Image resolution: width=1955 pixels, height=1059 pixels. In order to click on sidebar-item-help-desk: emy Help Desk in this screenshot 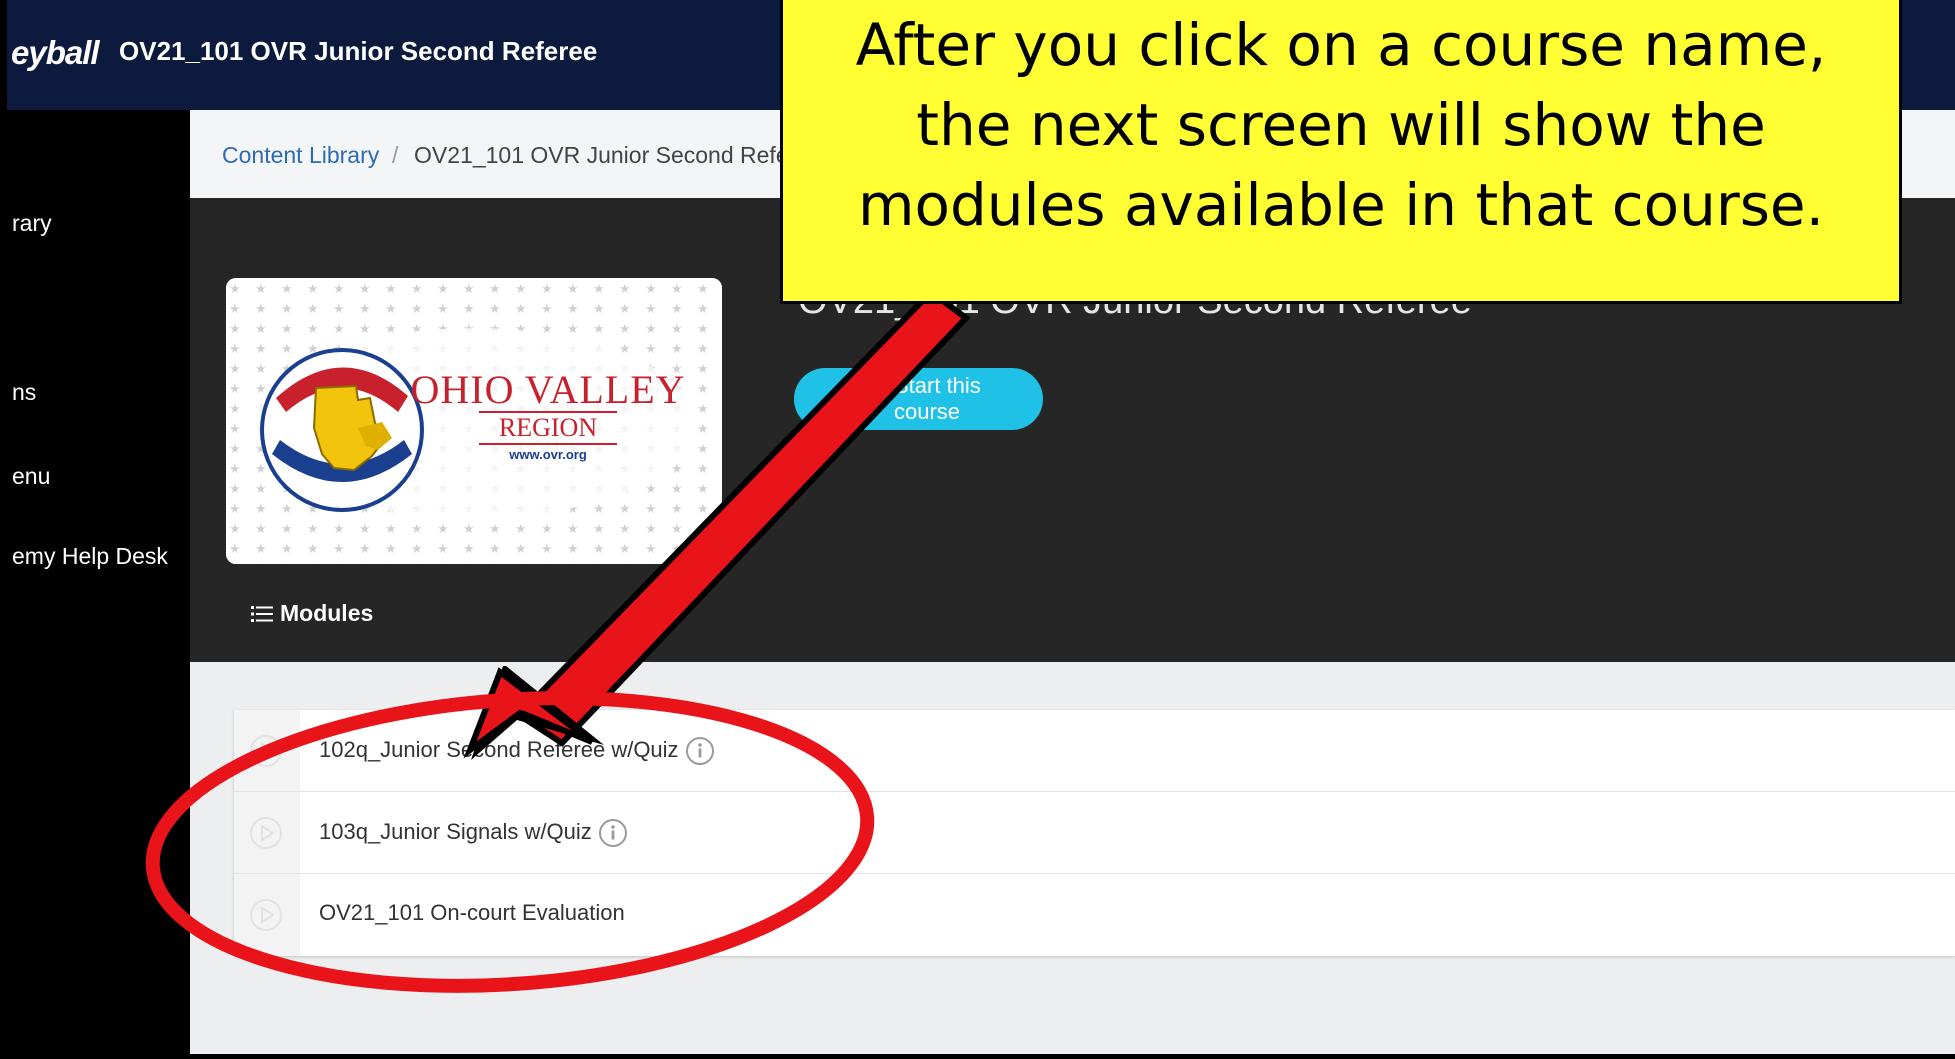, I will do `click(90, 556)`.